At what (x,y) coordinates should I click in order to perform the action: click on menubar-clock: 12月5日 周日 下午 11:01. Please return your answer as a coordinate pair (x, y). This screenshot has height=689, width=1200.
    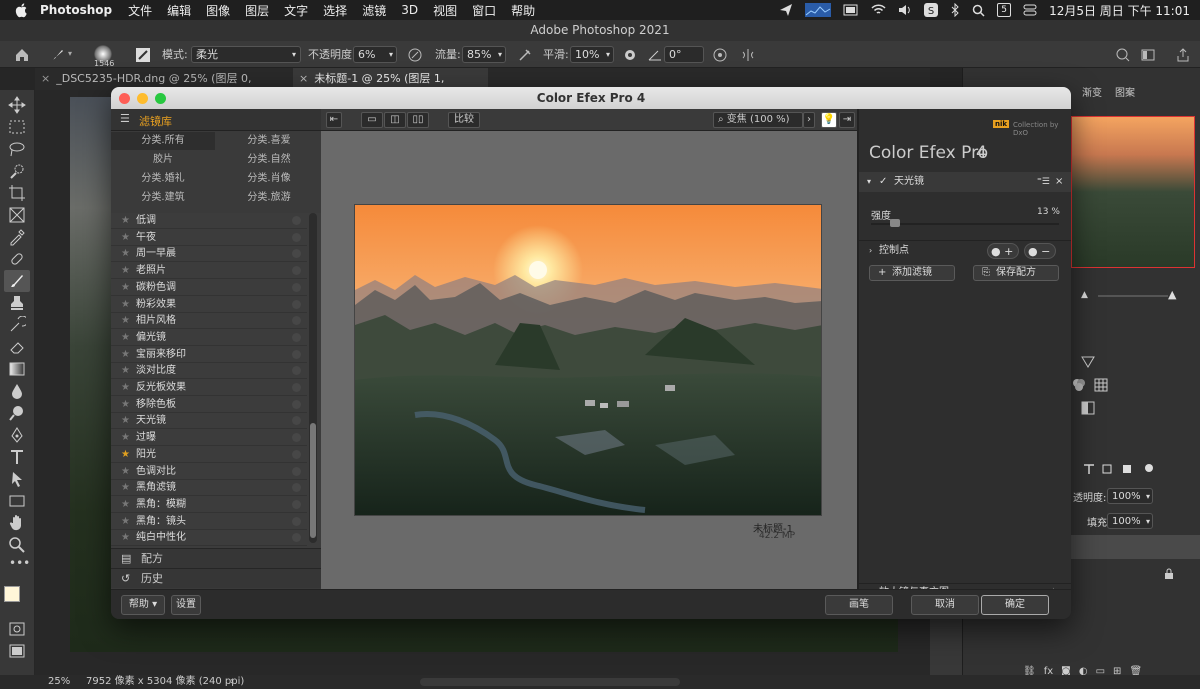
    Looking at the image, I should click on (1119, 10).